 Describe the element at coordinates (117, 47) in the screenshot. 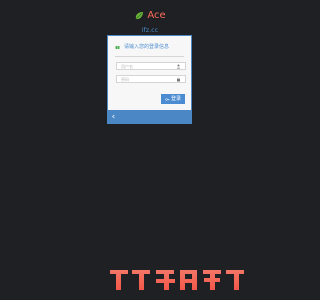

I see `login-book-icon` at that location.